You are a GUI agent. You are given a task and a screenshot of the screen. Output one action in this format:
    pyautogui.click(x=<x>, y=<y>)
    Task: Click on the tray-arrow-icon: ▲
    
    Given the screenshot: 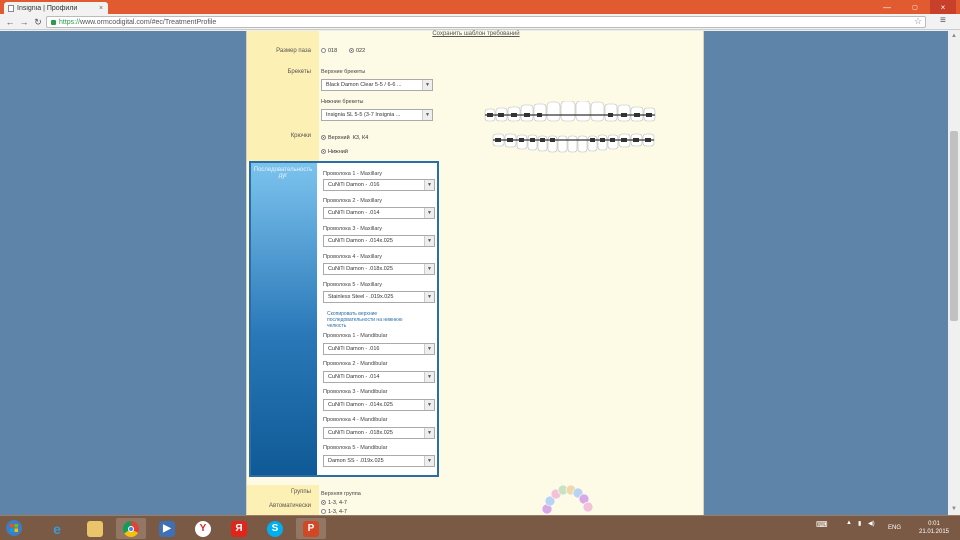 What is the action you would take?
    pyautogui.click(x=849, y=523)
    